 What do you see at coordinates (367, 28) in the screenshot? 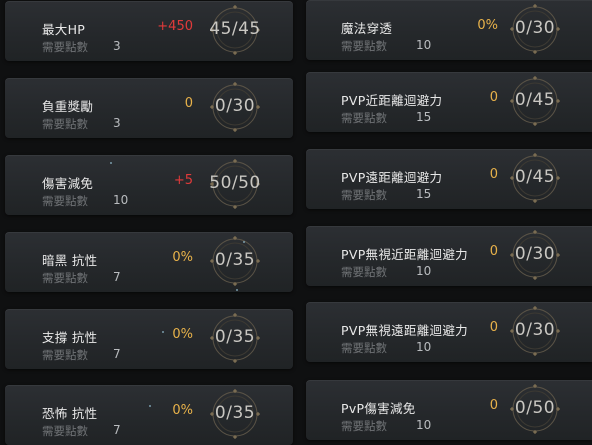
I see `stat-name: 魔法穿透` at bounding box center [367, 28].